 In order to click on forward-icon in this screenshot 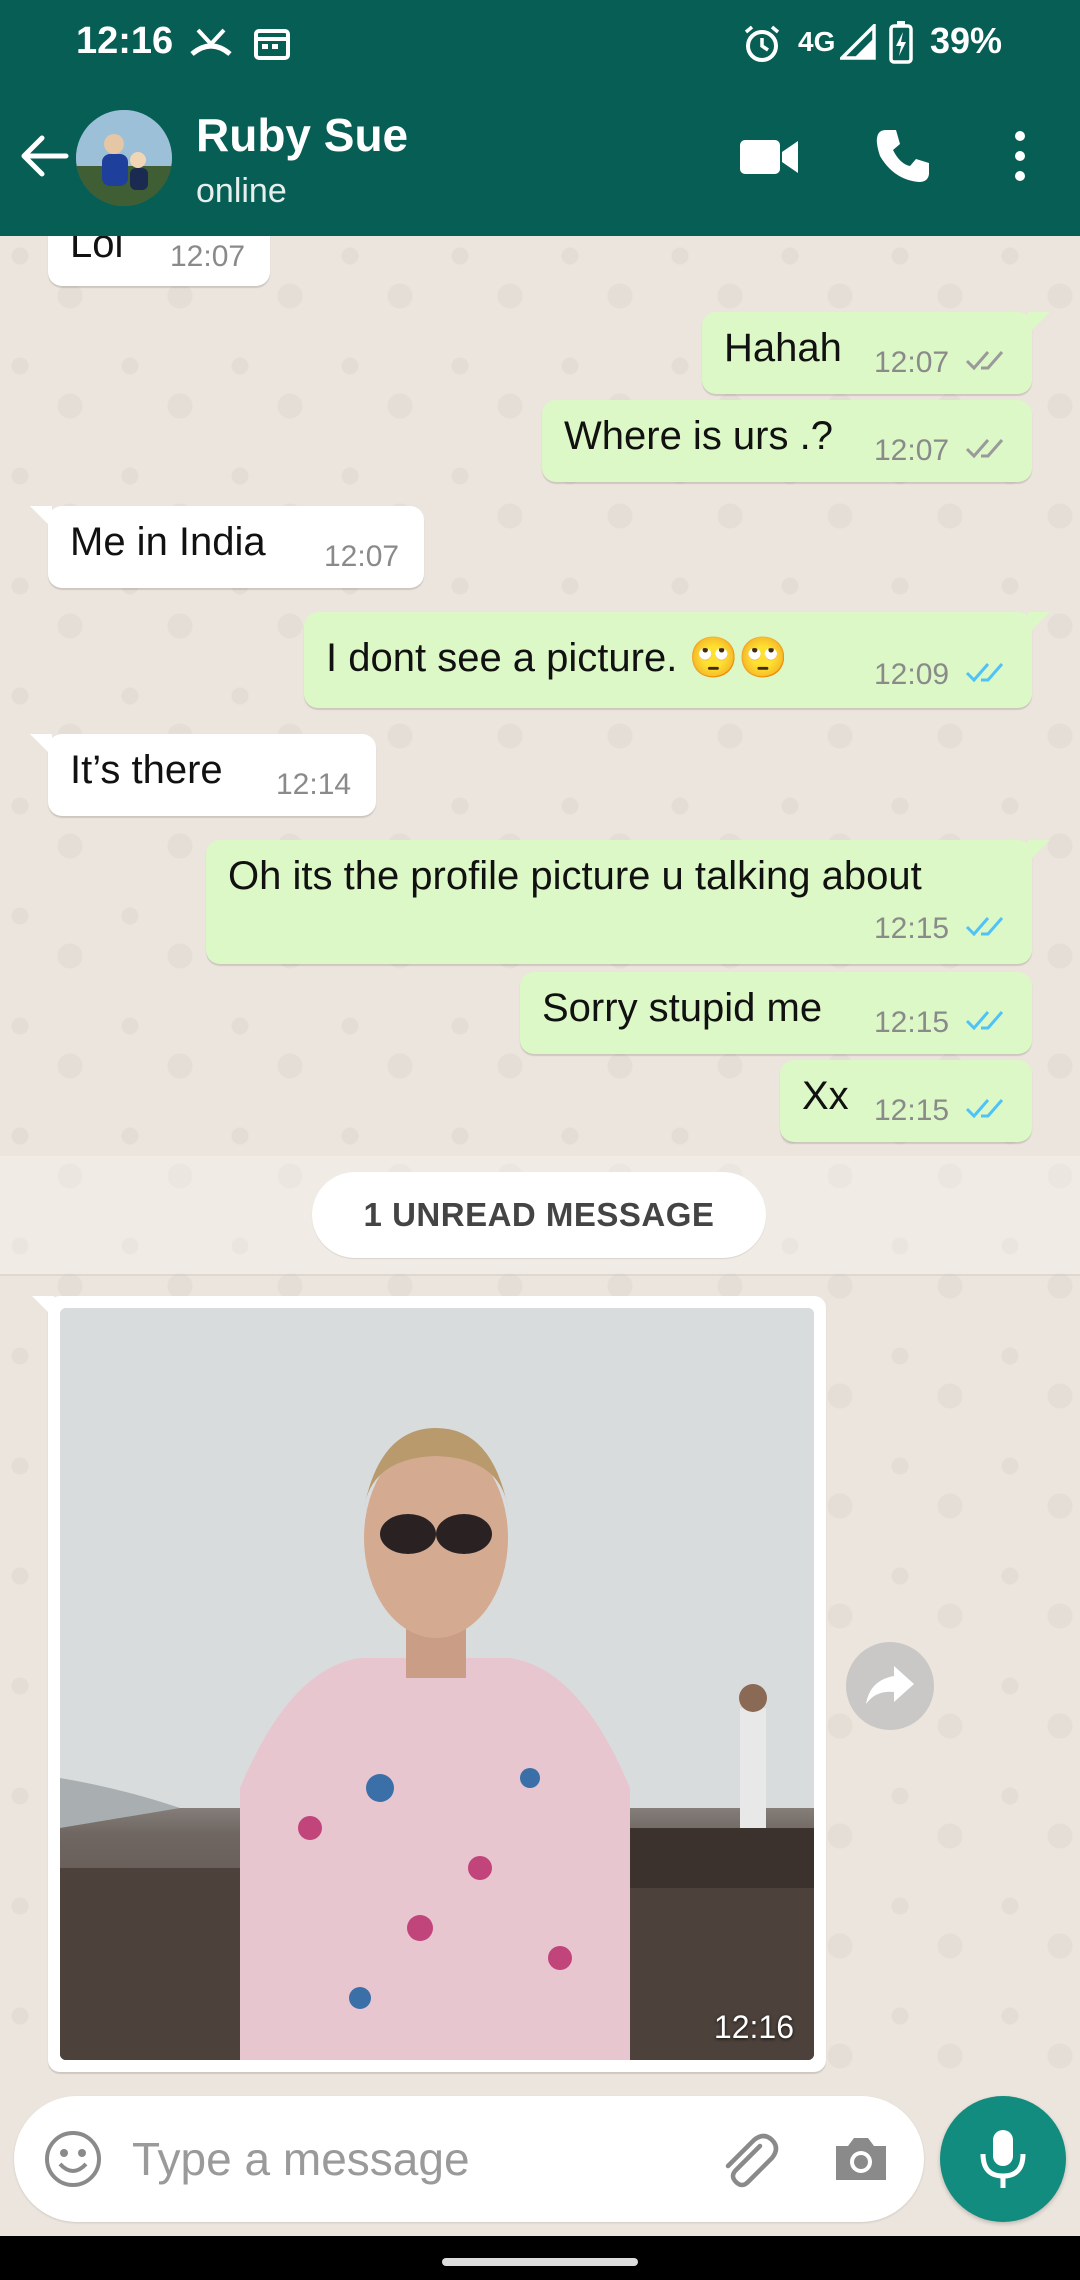, I will do `click(890, 1685)`.